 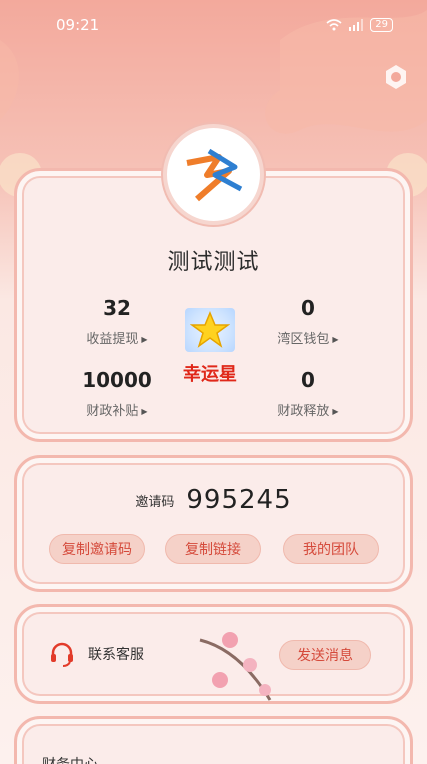 What do you see at coordinates (117, 380) in the screenshot?
I see `subsidy-value: 10000` at bounding box center [117, 380].